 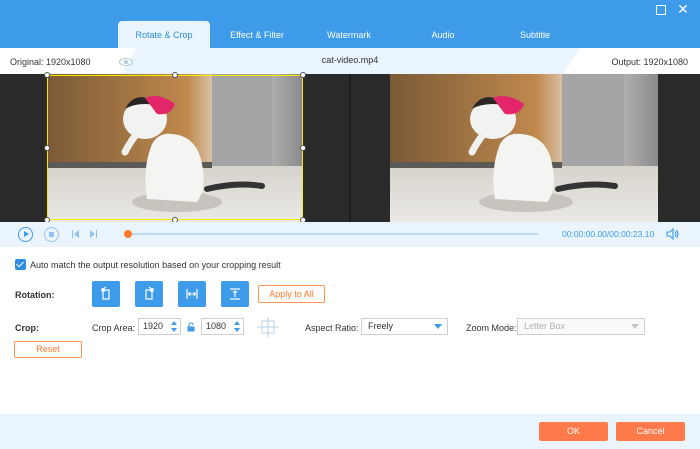 I want to click on tab-watermark: Watermark, so click(x=349, y=34).